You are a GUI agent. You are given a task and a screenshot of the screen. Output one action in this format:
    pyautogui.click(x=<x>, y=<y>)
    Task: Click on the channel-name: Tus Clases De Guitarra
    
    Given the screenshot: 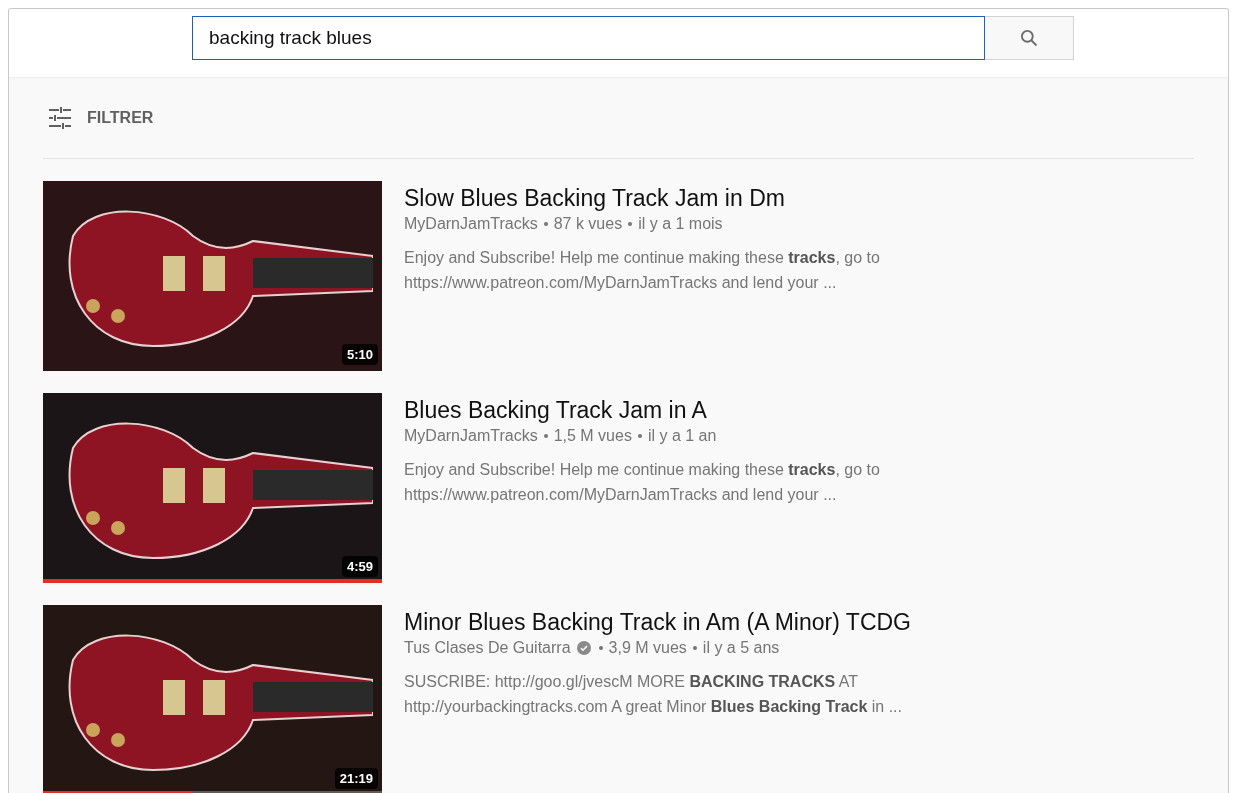 What is the action you would take?
    pyautogui.click(x=487, y=648)
    